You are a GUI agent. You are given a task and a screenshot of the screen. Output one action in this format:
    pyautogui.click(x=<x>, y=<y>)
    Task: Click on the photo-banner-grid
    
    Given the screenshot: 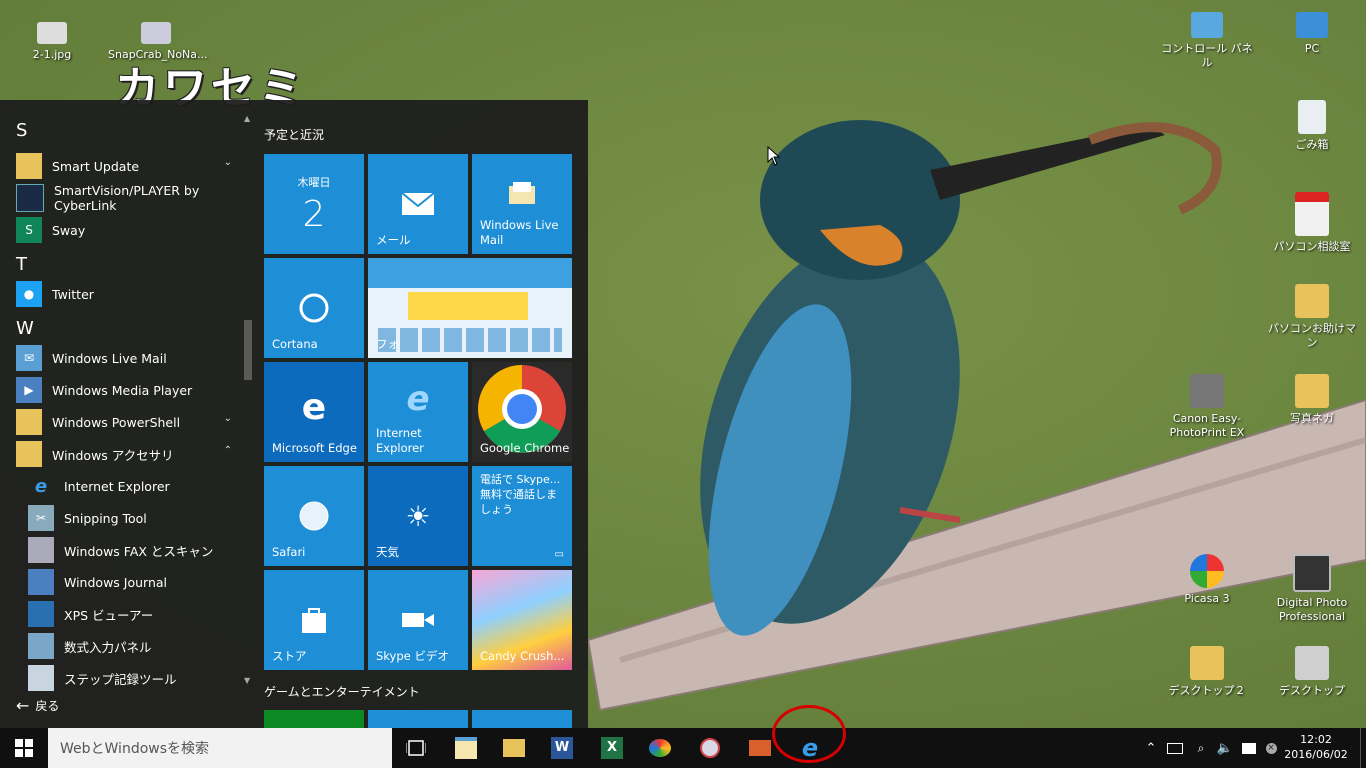 What is the action you would take?
    pyautogui.click(x=470, y=340)
    